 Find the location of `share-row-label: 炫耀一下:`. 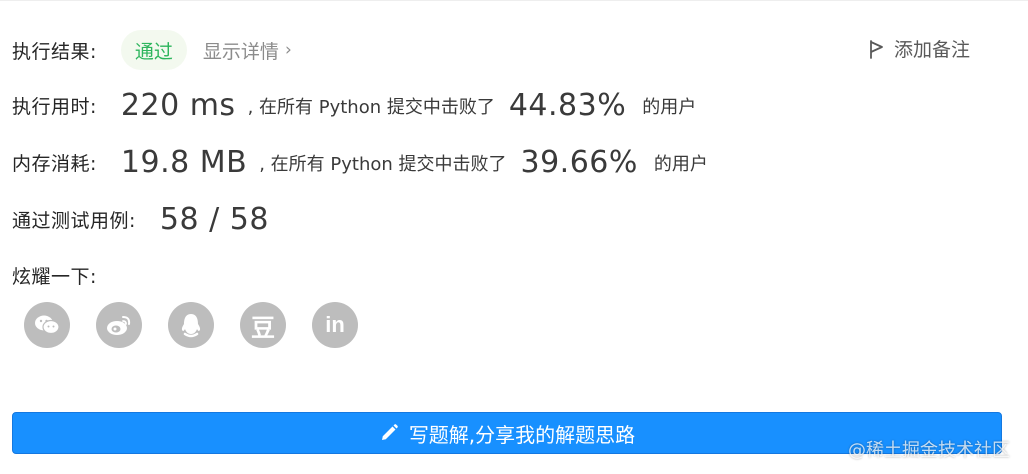

share-row-label: 炫耀一下: is located at coordinates (54, 275).